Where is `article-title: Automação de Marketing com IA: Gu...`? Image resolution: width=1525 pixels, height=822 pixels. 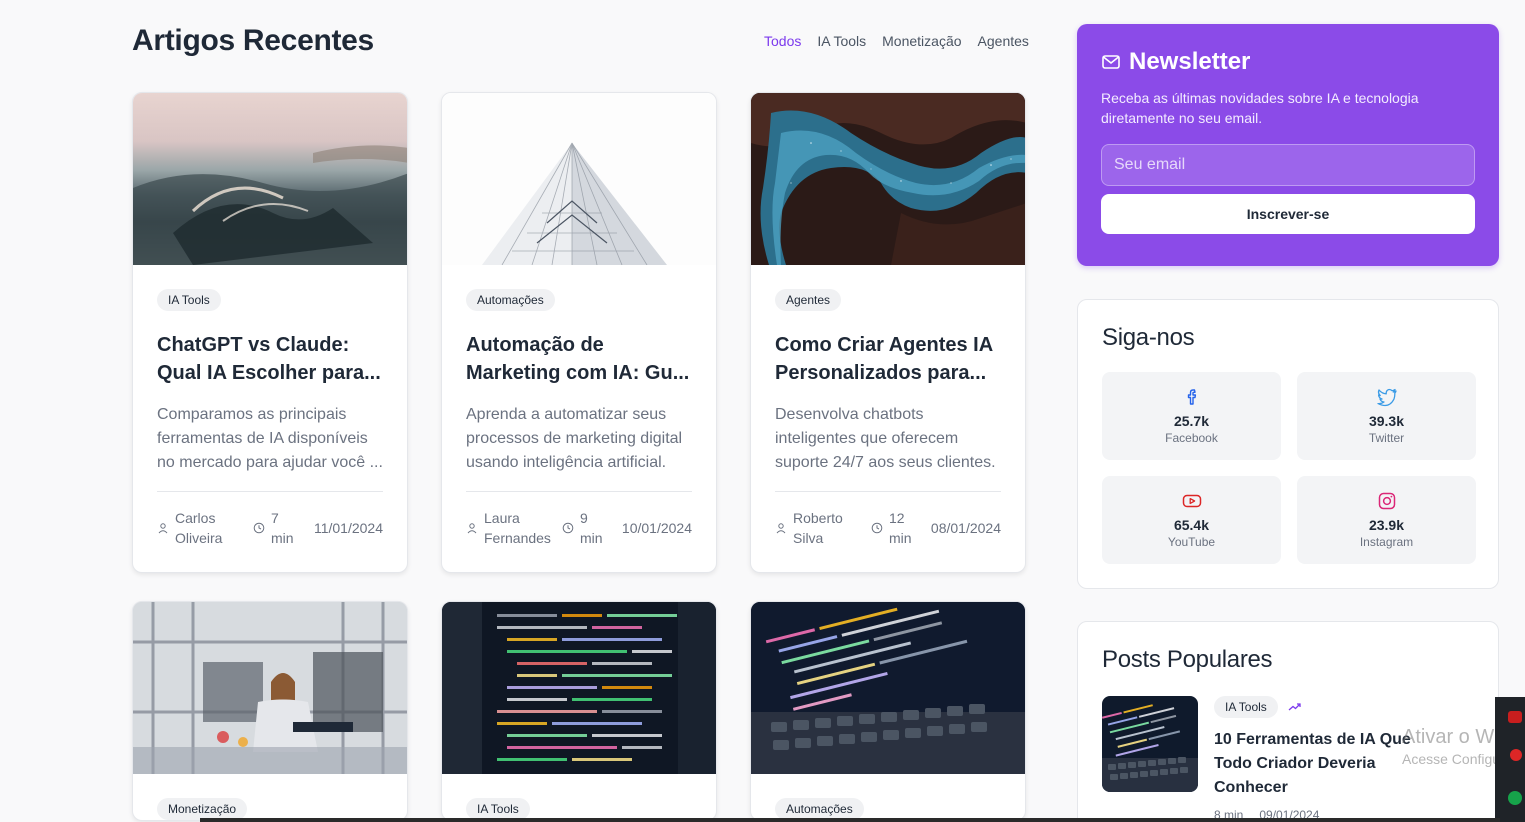 article-title: Automação de Marketing com IA: Gu... is located at coordinates (579, 359).